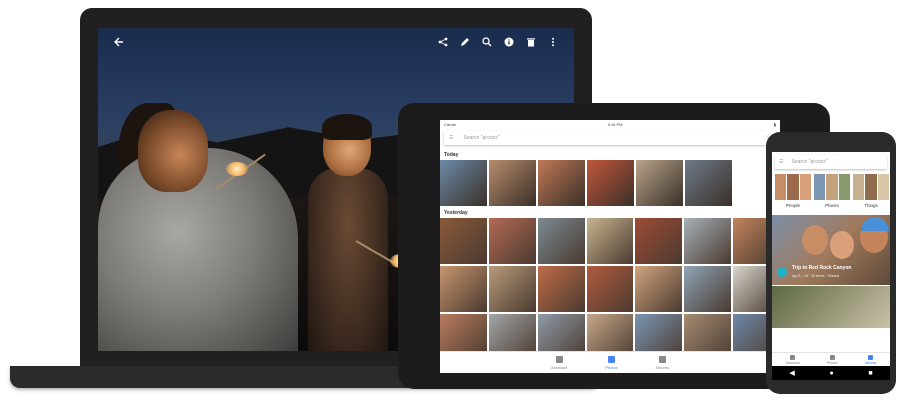  What do you see at coordinates (119, 42) in the screenshot?
I see `back-arrow-icon` at bounding box center [119, 42].